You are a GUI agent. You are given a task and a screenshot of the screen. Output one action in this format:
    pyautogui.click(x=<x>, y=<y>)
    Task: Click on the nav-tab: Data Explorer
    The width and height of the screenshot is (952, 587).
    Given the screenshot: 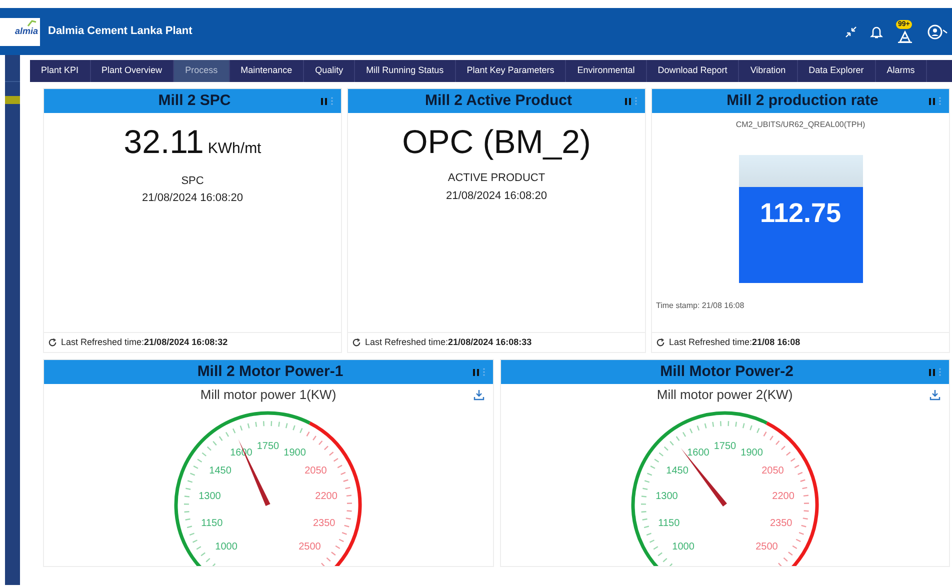 What is the action you would take?
    pyautogui.click(x=837, y=71)
    